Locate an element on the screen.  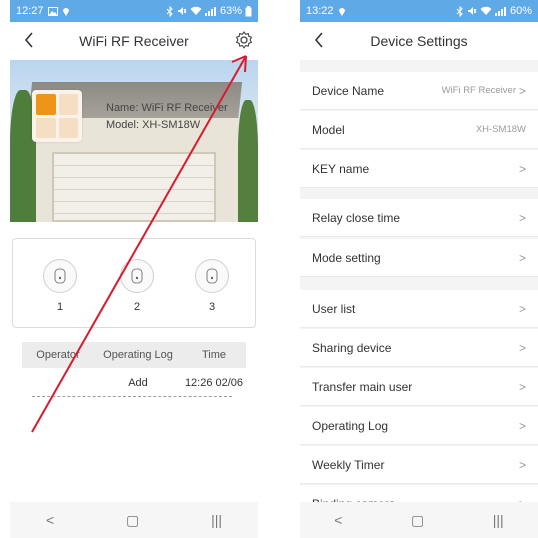
settings-row-key-name: KEY name > is located at coordinates (419, 169).